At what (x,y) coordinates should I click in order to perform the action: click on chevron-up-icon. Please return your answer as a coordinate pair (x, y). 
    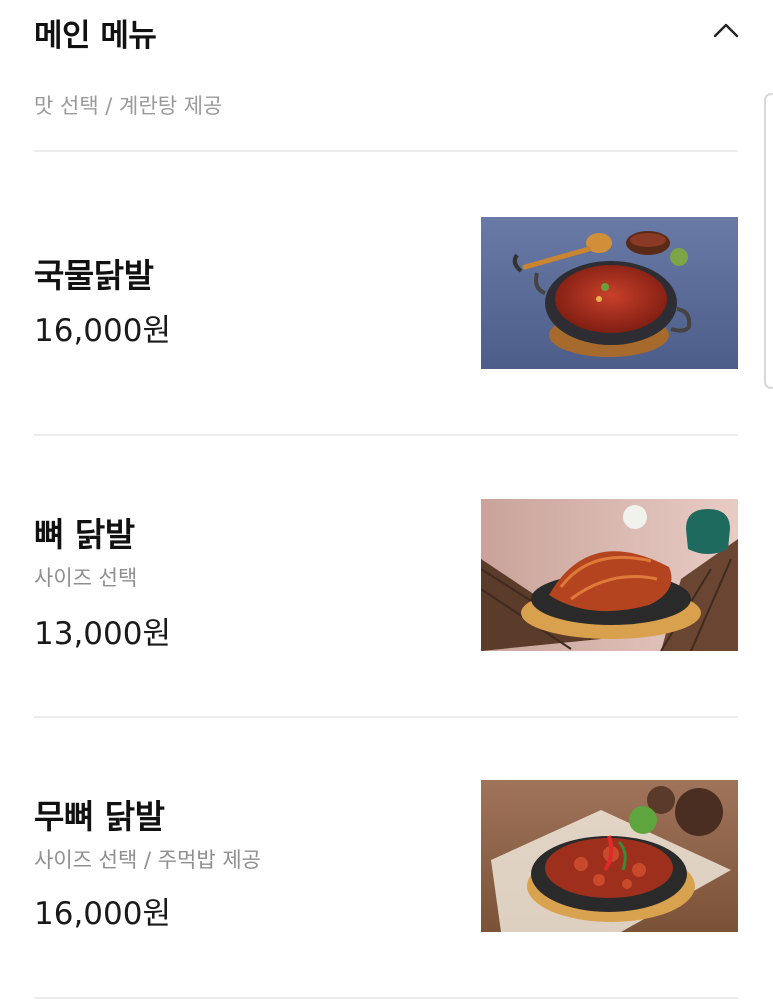
    Looking at the image, I should click on (726, 30).